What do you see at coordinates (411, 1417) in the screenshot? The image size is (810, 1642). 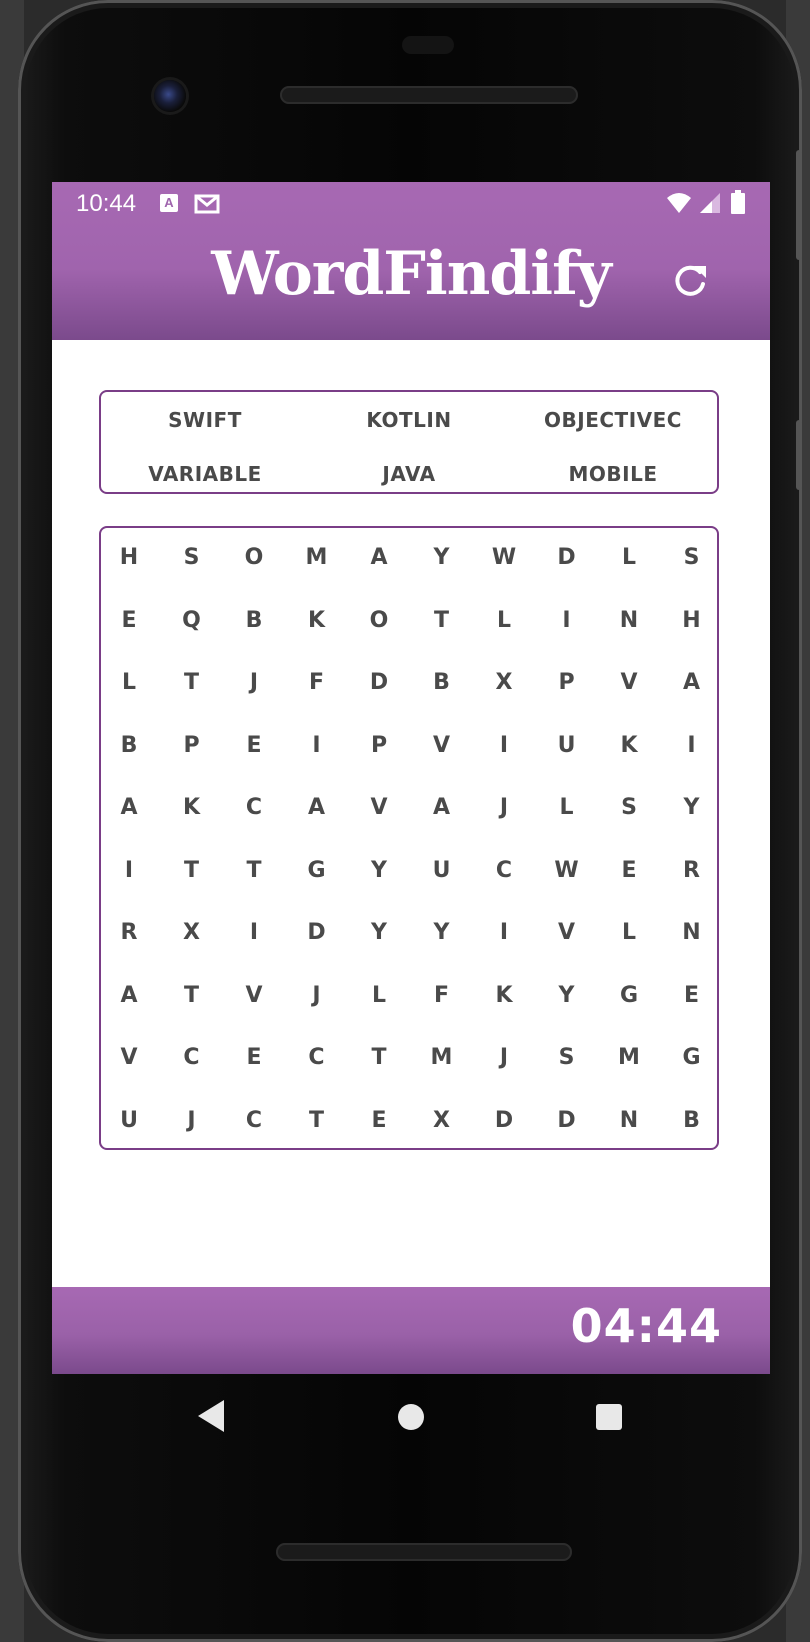 I see `home-circle-icon` at bounding box center [411, 1417].